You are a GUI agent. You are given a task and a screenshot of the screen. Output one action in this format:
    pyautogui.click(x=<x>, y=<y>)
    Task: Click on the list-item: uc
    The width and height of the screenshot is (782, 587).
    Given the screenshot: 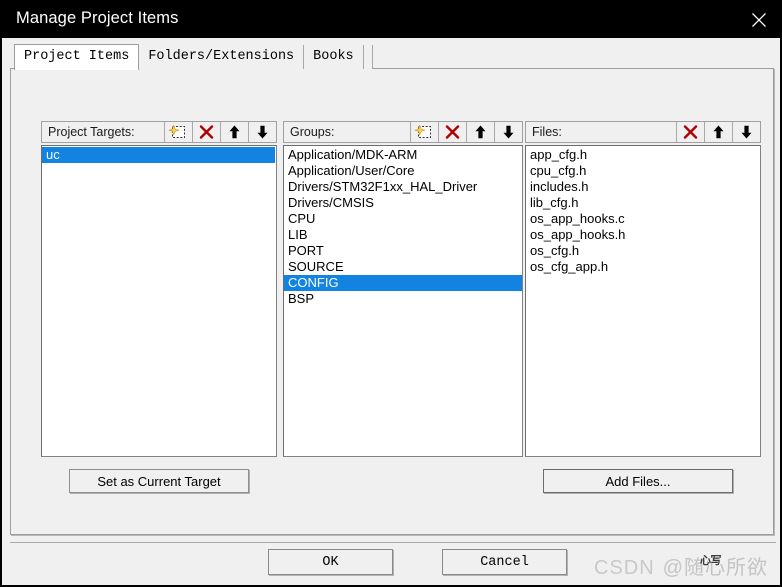 What is the action you would take?
    pyautogui.click(x=158, y=155)
    